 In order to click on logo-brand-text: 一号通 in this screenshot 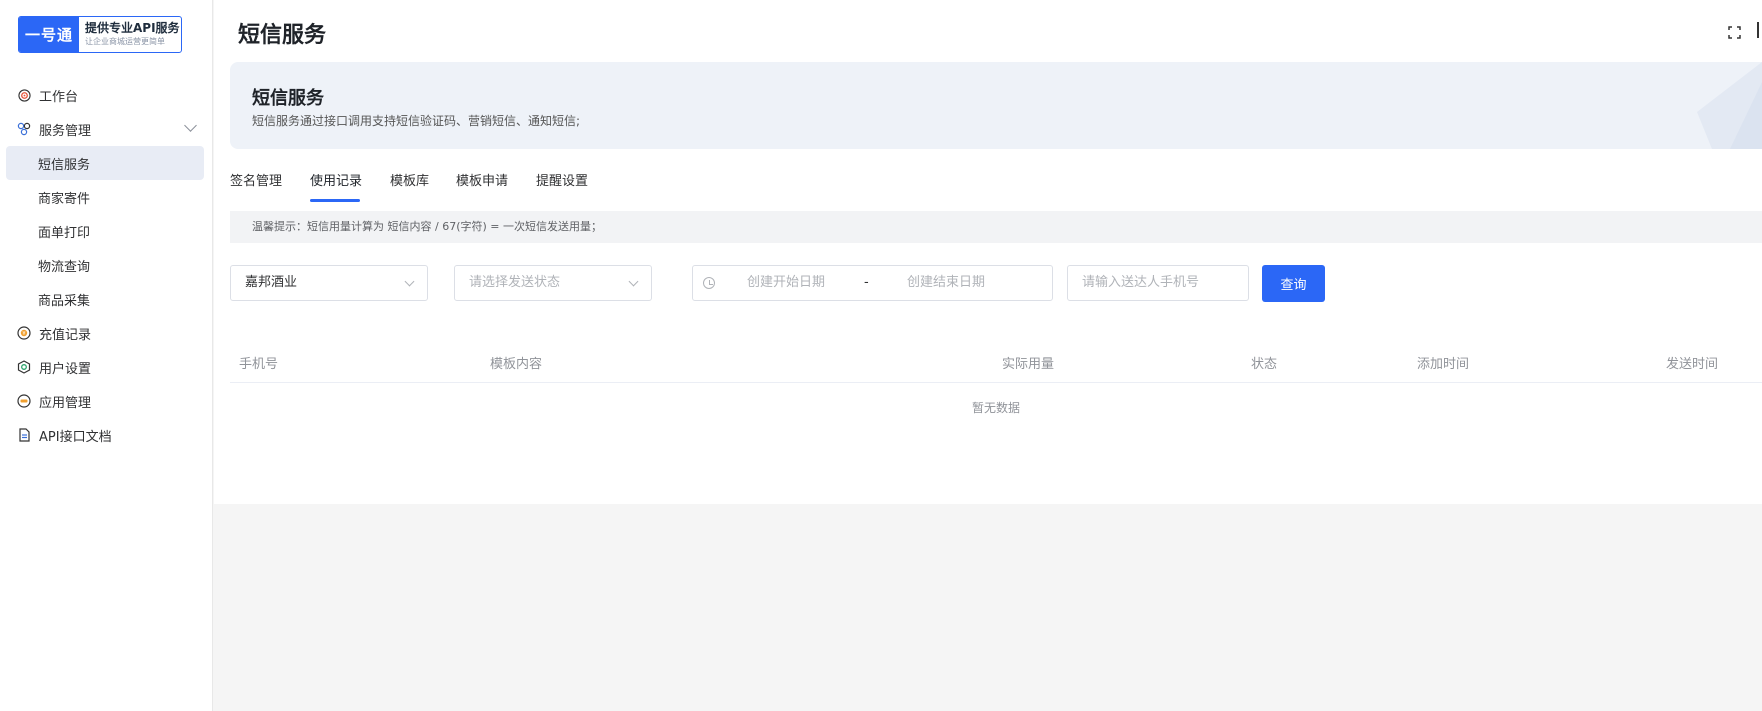, I will do `click(49, 34)`.